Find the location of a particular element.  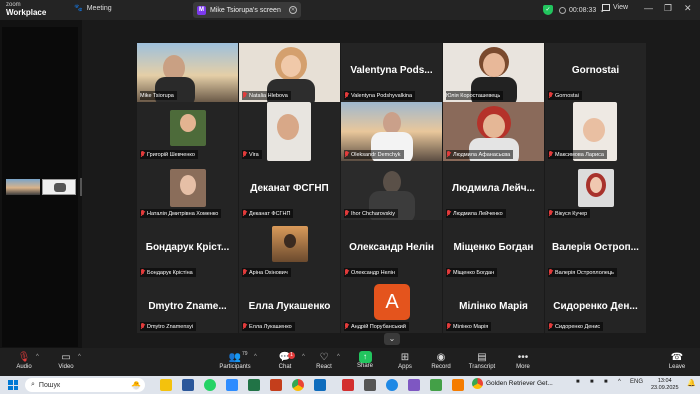

people-icon: 👥 is located at coordinates (235, 357).